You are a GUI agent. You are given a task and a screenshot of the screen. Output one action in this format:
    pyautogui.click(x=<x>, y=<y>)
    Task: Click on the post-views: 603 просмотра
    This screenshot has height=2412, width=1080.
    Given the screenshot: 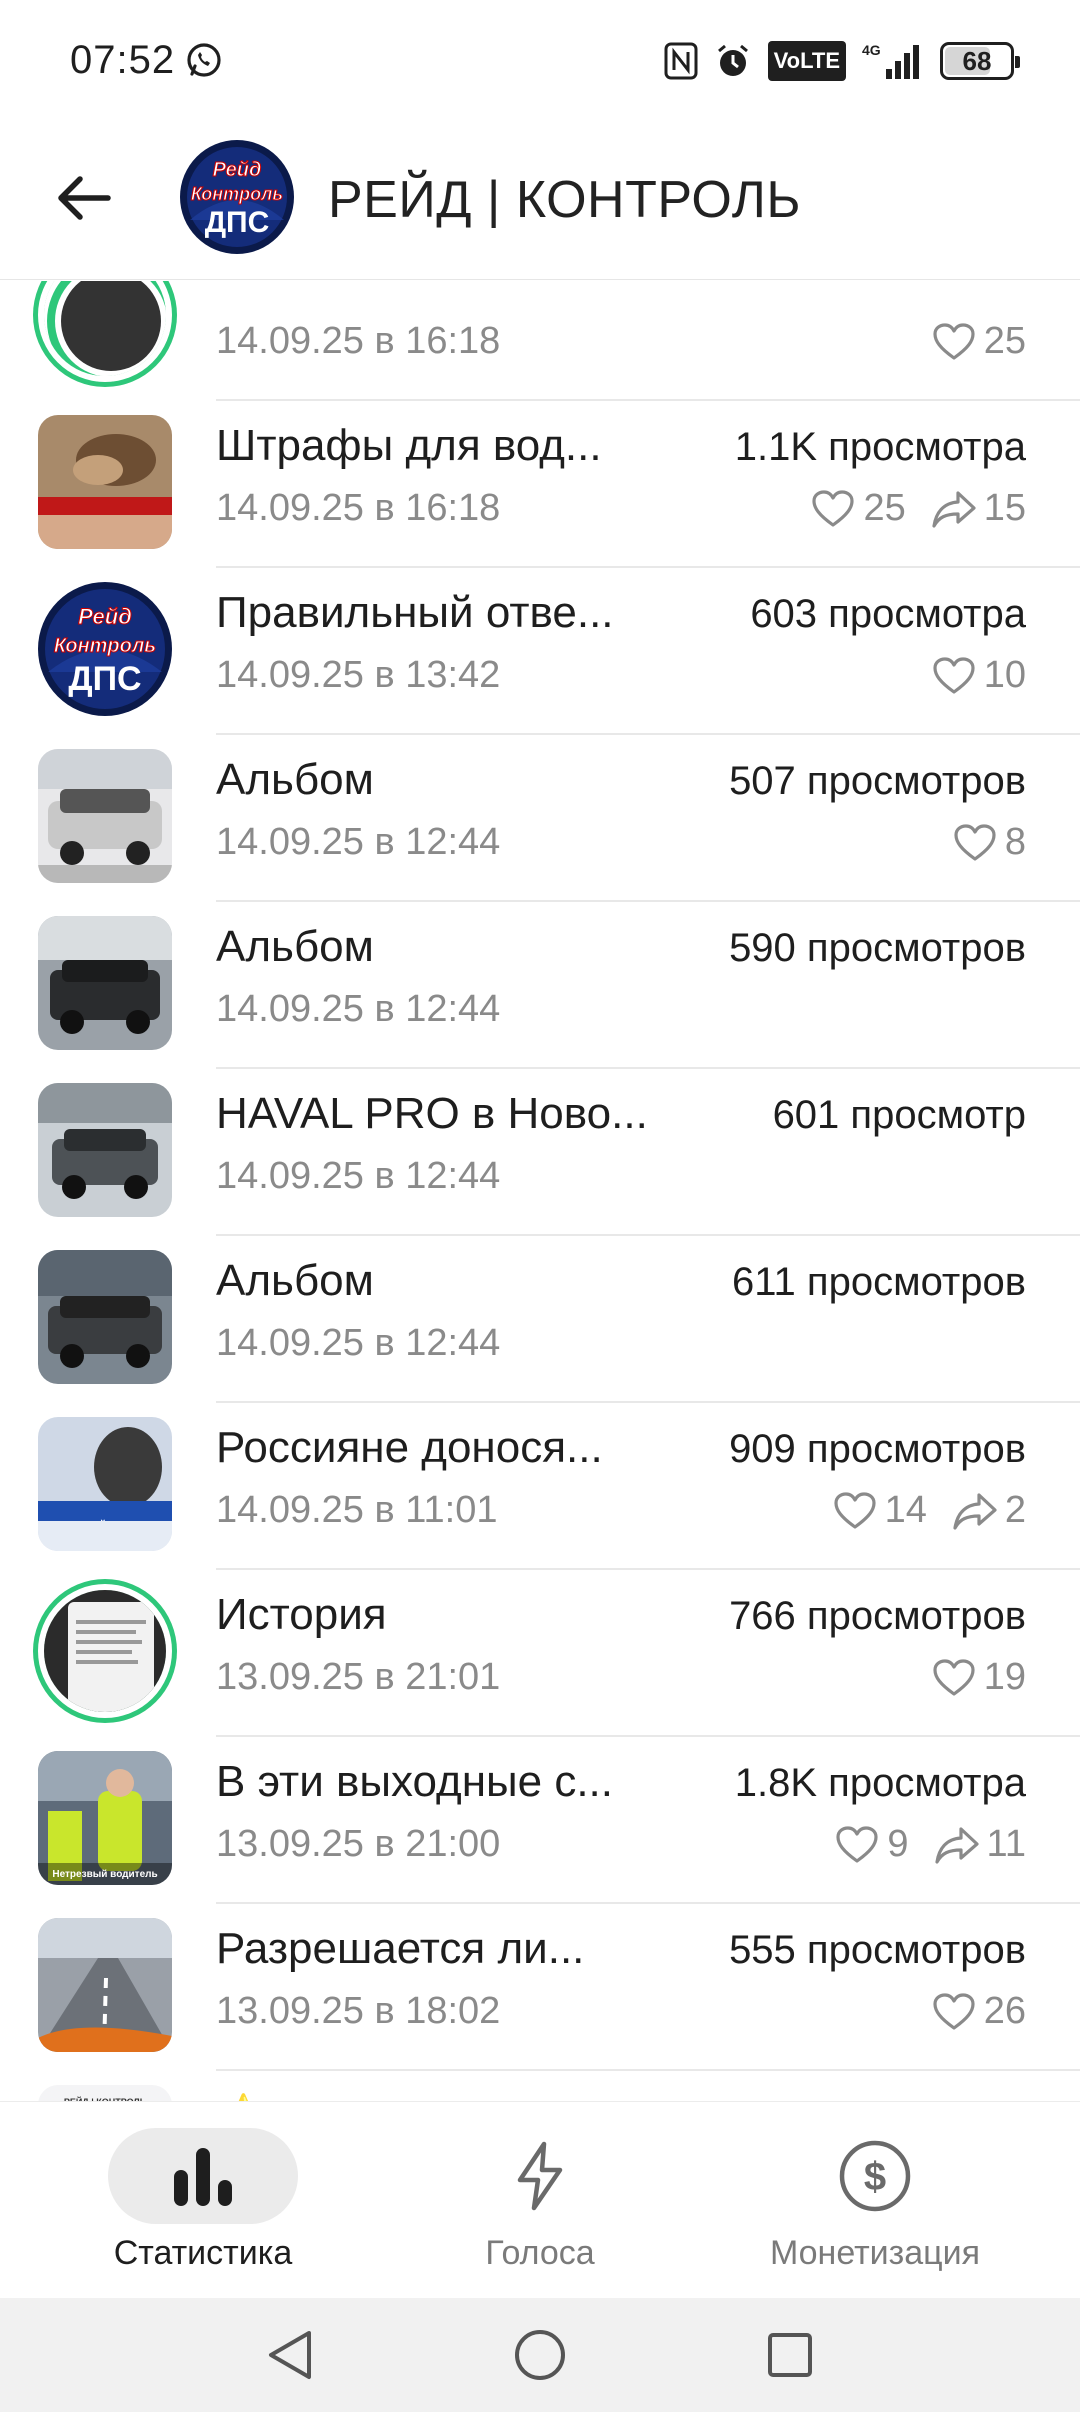 What is the action you would take?
    pyautogui.click(x=888, y=614)
    